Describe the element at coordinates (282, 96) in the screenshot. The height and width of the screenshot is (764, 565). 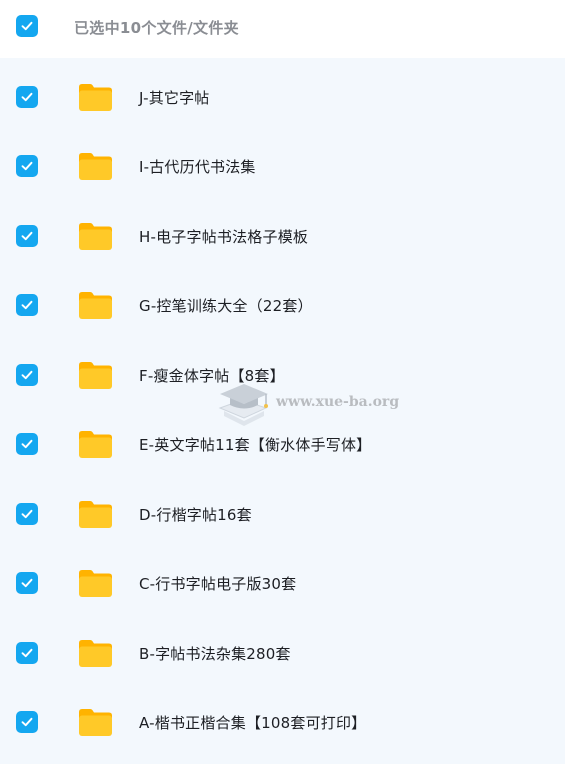
I see `file-row-j: J-其它字帖` at that location.